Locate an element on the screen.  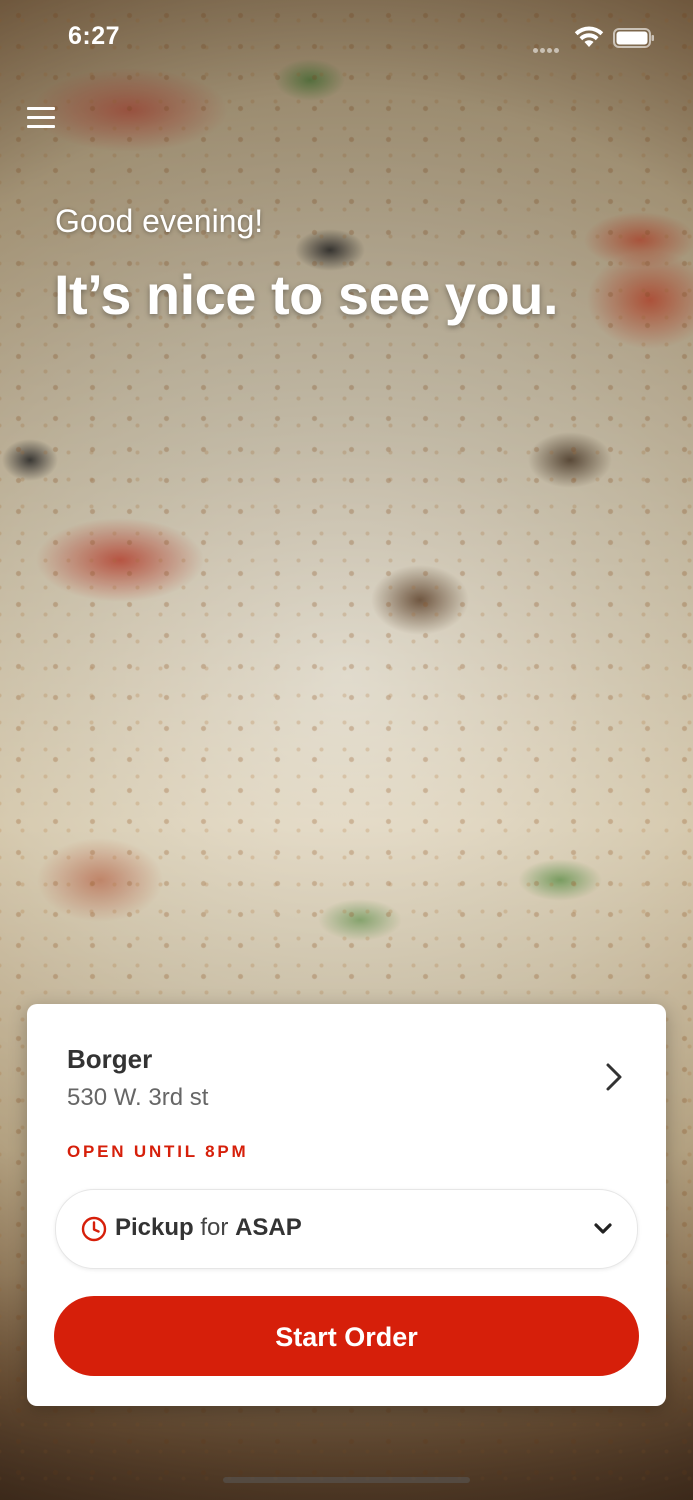
battery-icon is located at coordinates (633, 38).